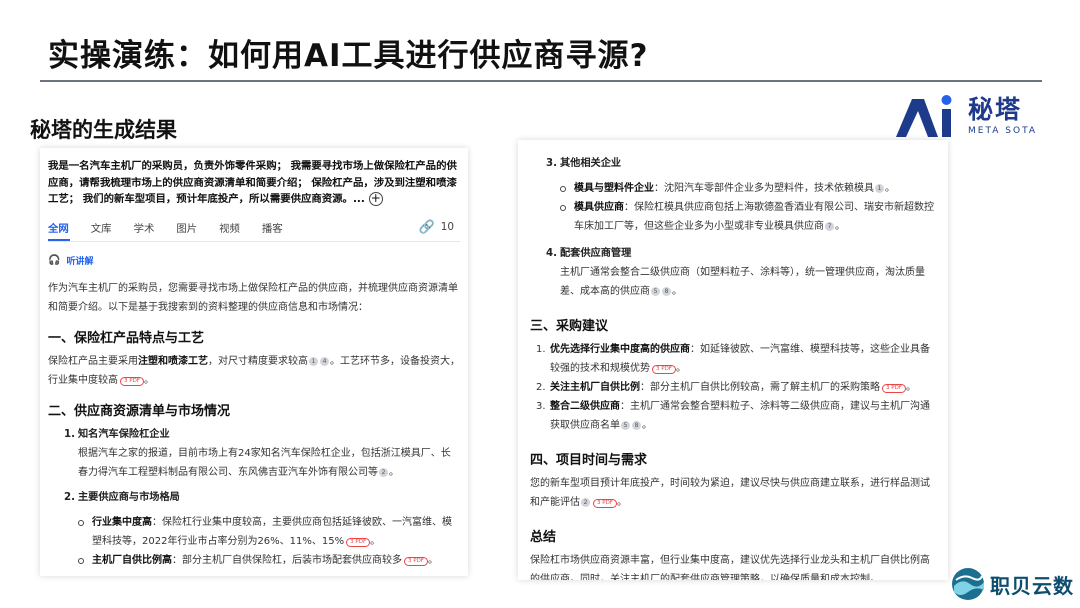  What do you see at coordinates (595, 387) in the screenshot?
I see `item-label: 关注主机厂自供比例` at bounding box center [595, 387].